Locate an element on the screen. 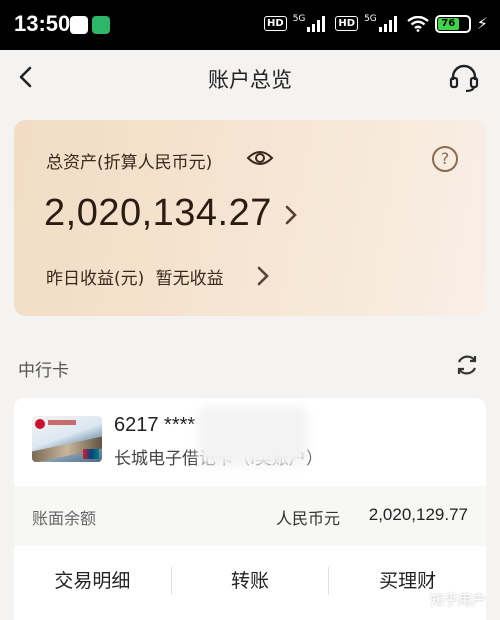 Image resolution: width=500 pixels, height=620 pixels. section-title: 中行卡 is located at coordinates (43, 371).